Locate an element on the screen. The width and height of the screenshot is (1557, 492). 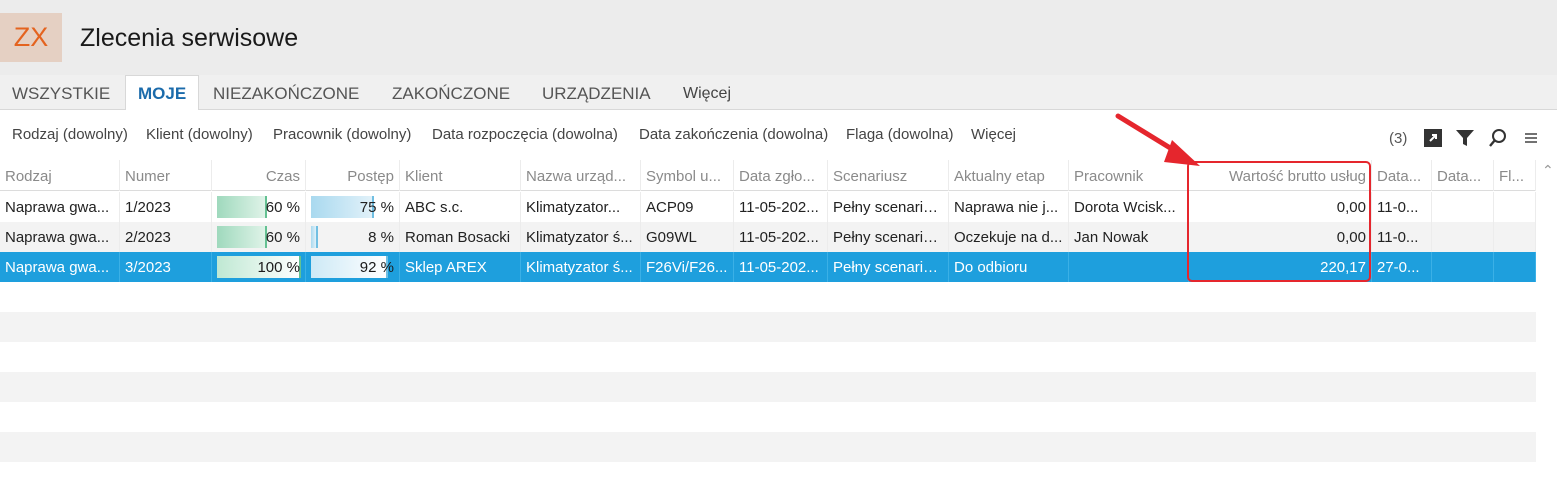
cell-pracownik: Jan Nowak is located at coordinates (1129, 237).